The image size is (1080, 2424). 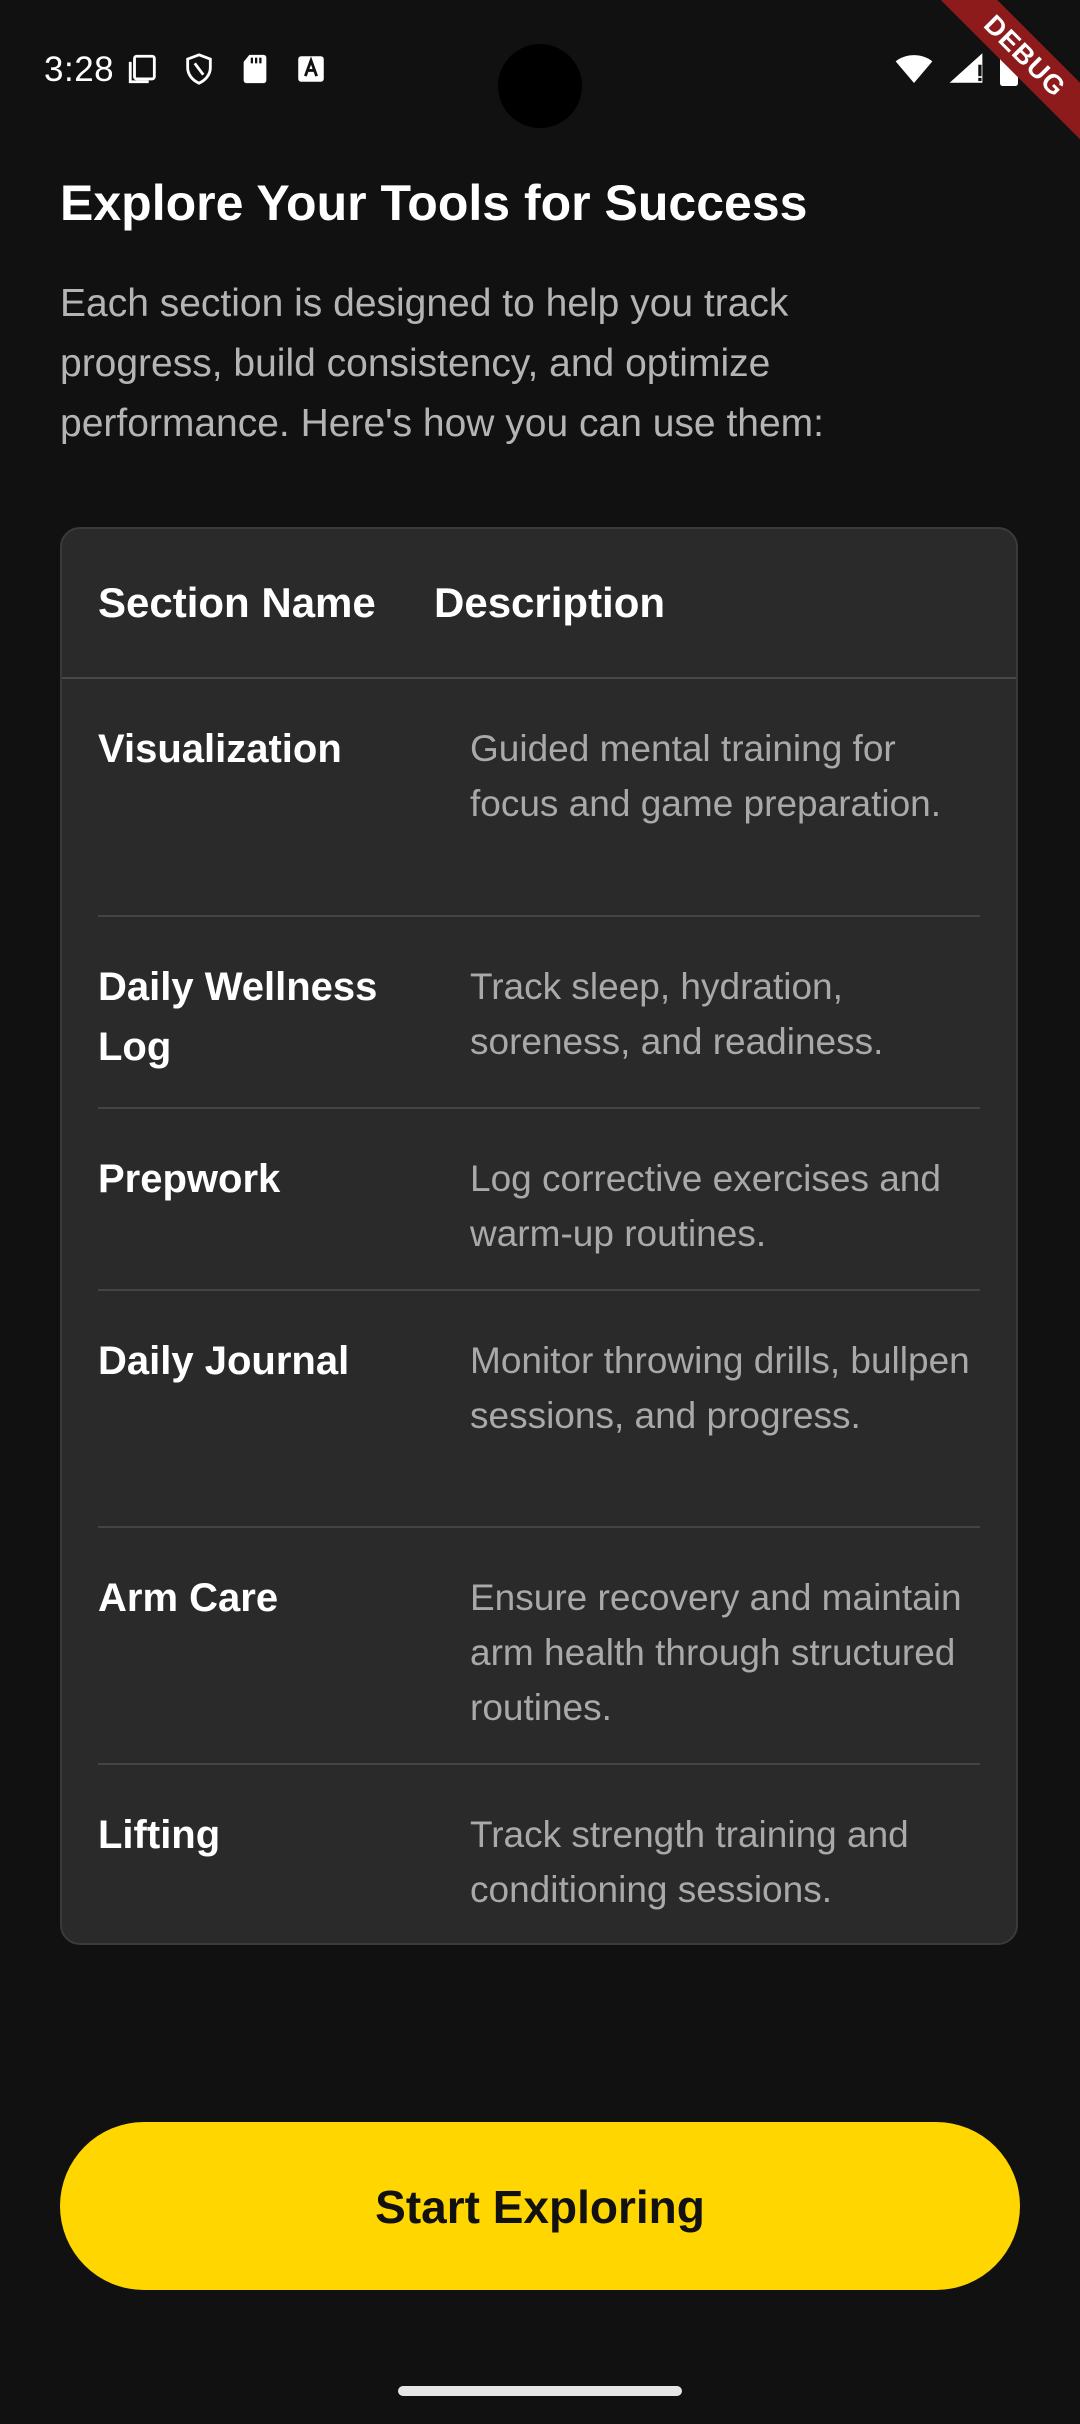 What do you see at coordinates (540, 86) in the screenshot?
I see `front-camera` at bounding box center [540, 86].